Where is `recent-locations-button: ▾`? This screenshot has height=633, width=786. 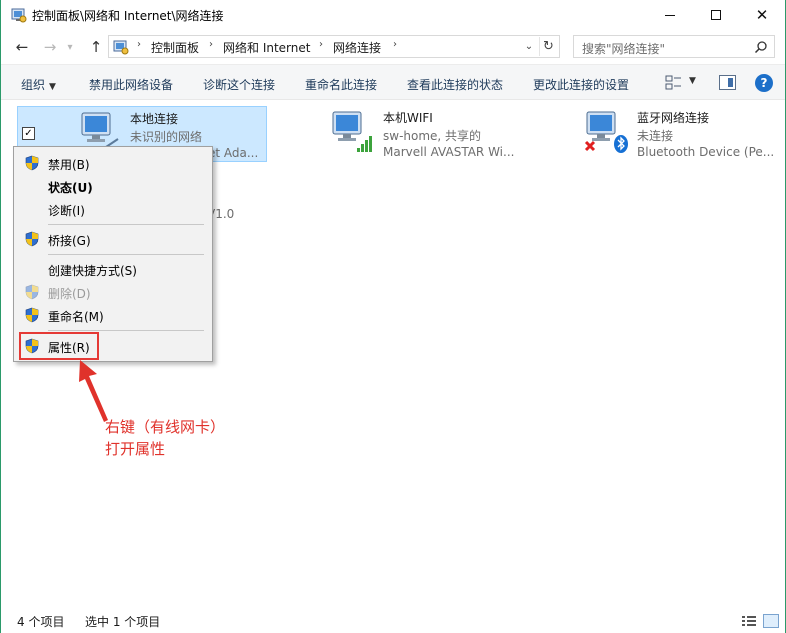
recent-locations-button: ▾ is located at coordinates (70, 47).